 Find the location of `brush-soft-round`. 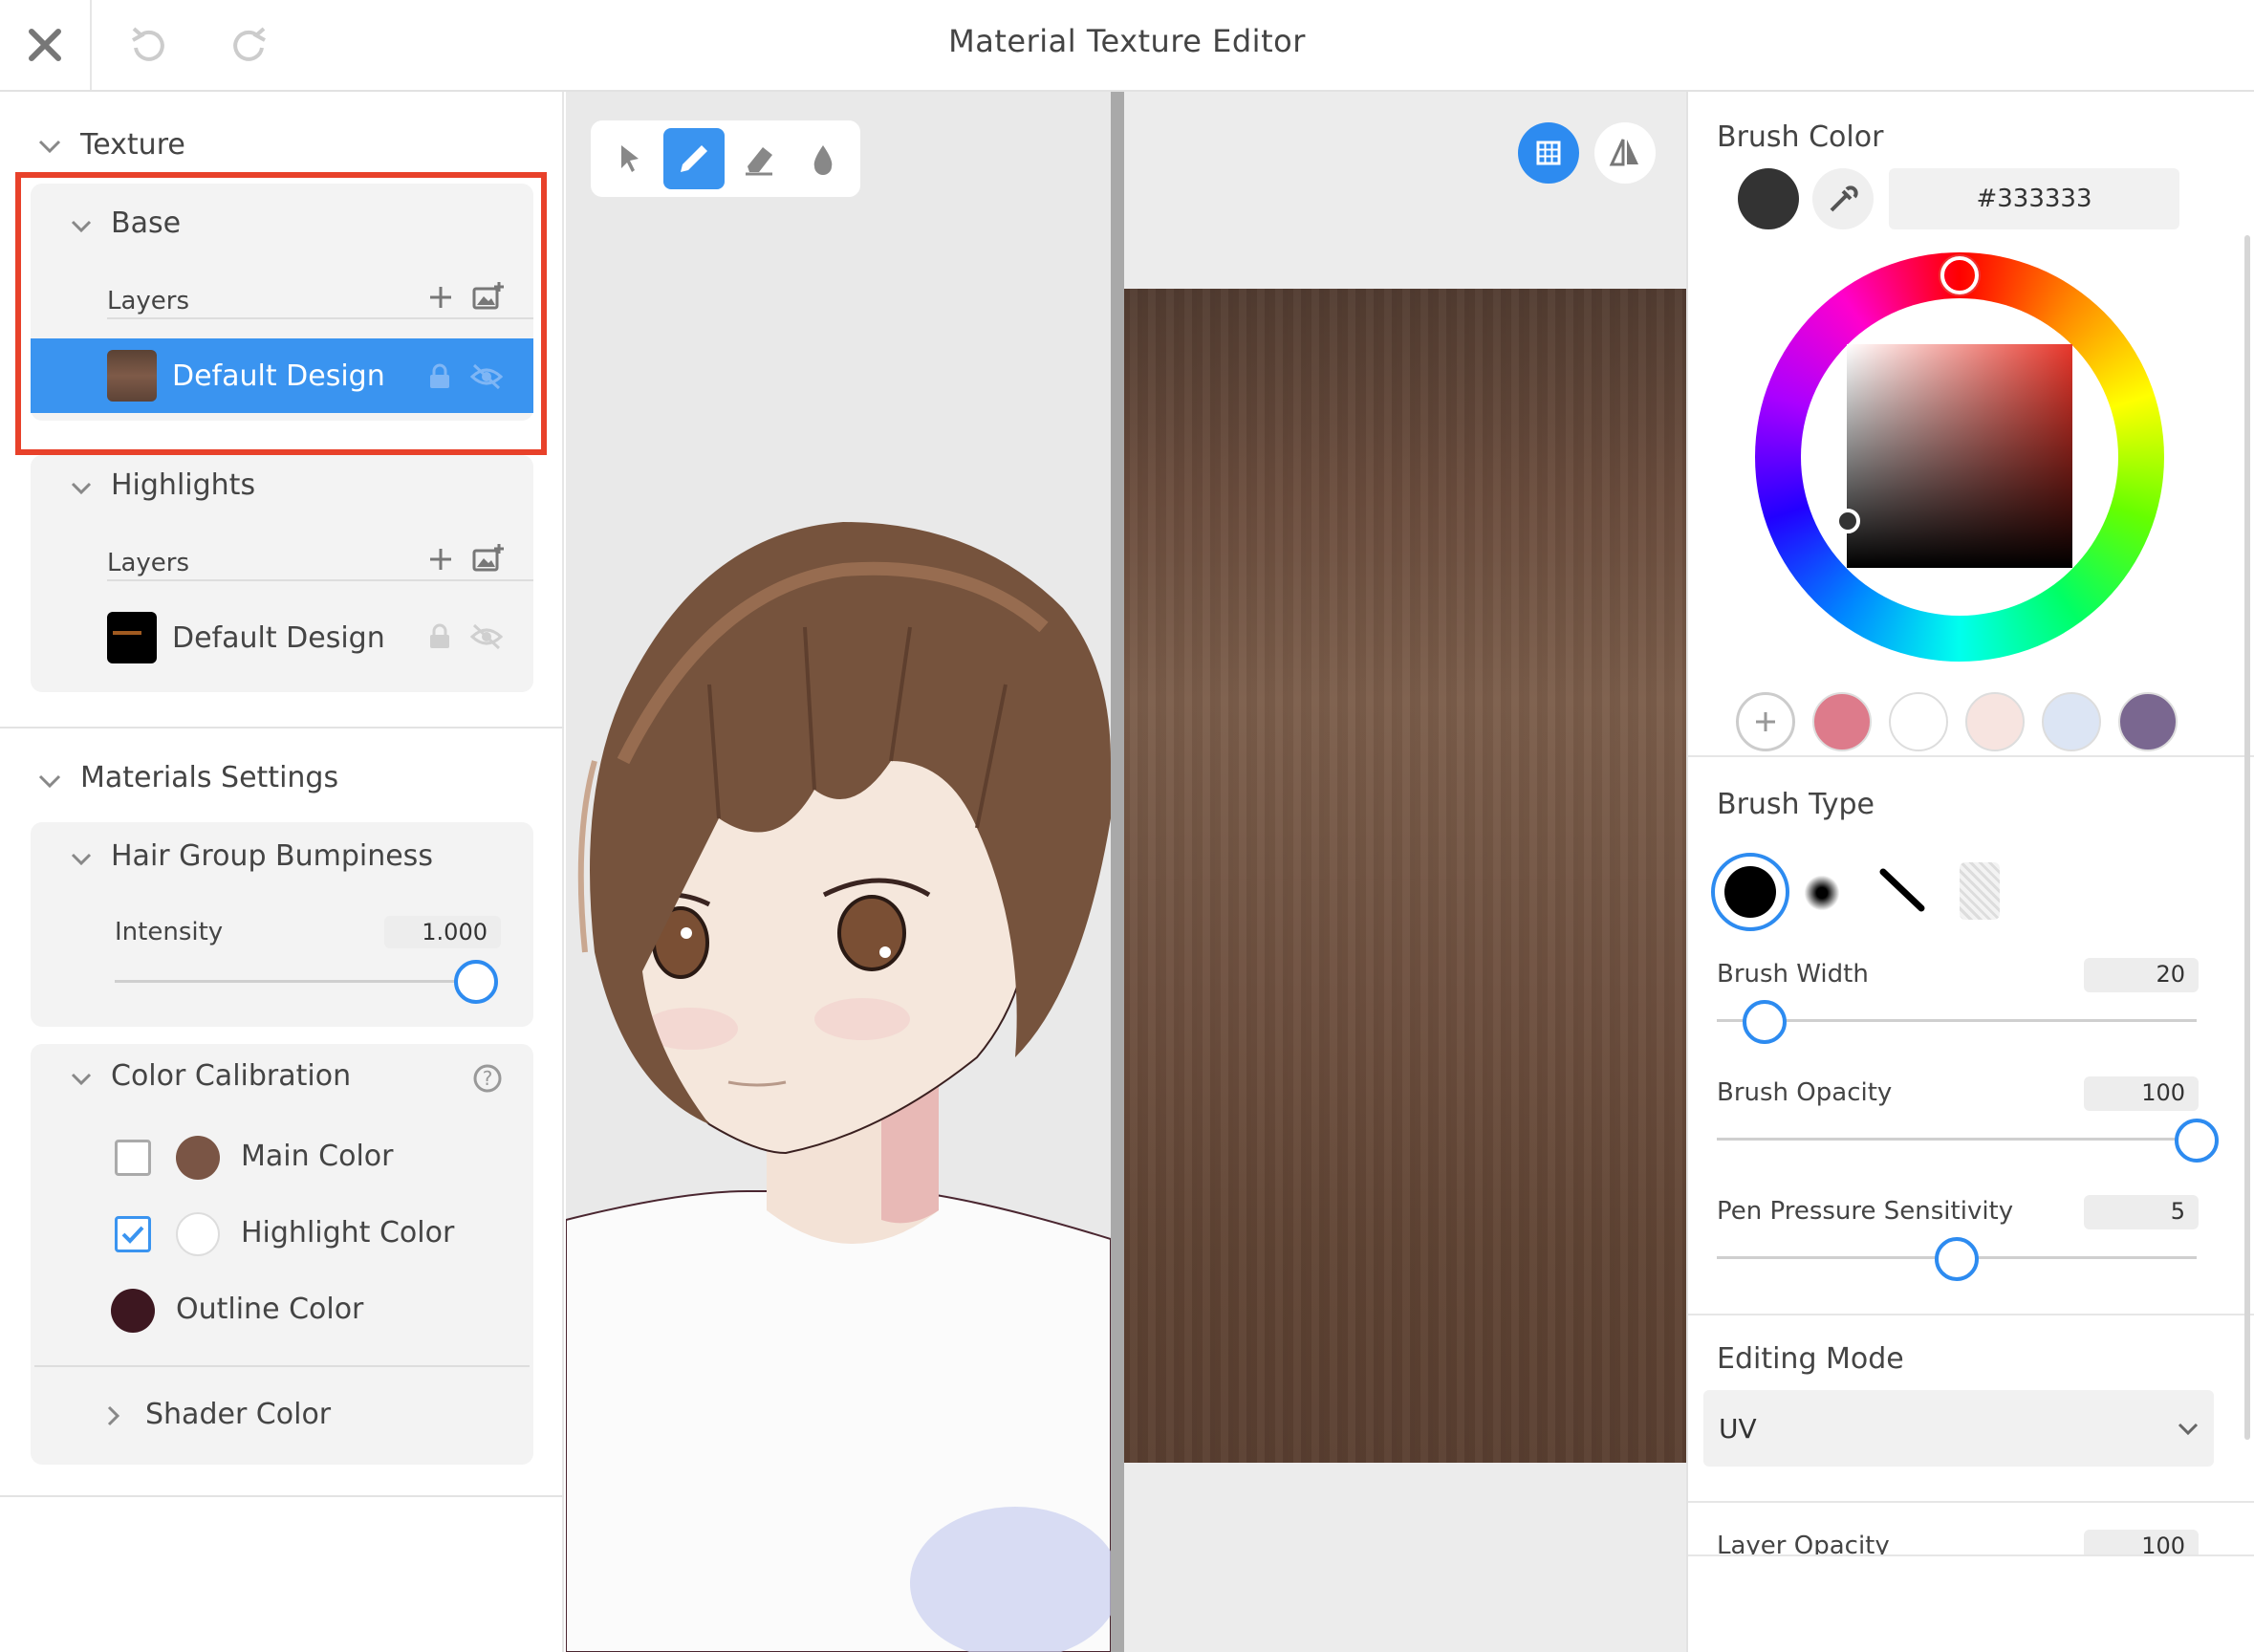

brush-soft-round is located at coordinates (1822, 893).